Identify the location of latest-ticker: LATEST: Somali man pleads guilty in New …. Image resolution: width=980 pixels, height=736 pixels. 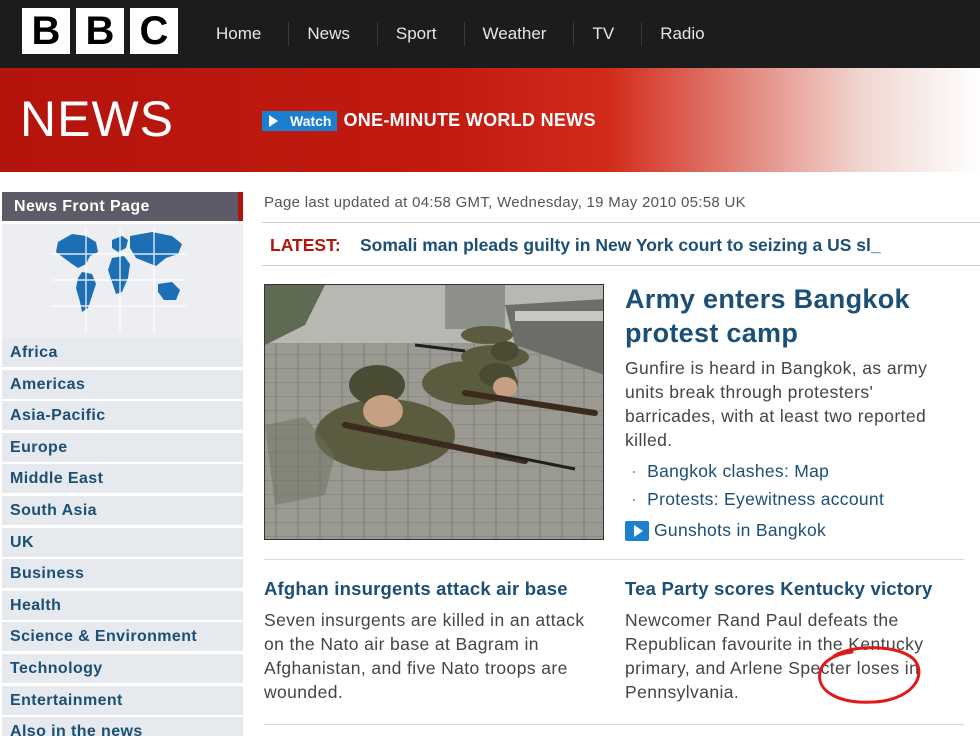
(621, 244).